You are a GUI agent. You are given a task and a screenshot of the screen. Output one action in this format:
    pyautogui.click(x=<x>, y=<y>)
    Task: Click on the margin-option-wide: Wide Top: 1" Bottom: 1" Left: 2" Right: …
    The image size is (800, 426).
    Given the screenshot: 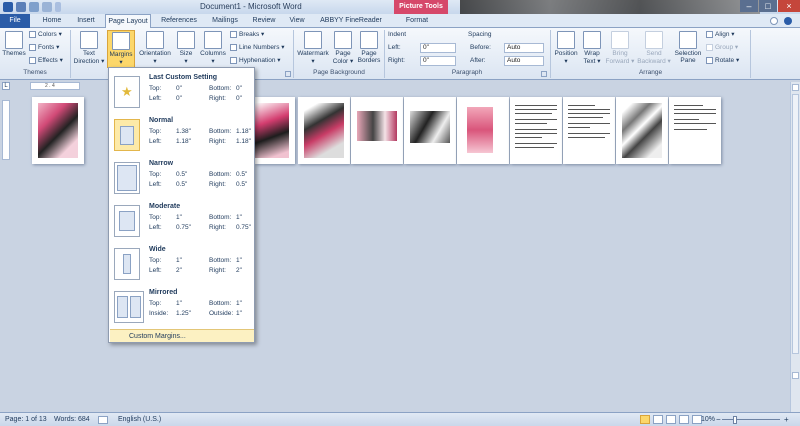 What is the action you would take?
    pyautogui.click(x=181, y=264)
    